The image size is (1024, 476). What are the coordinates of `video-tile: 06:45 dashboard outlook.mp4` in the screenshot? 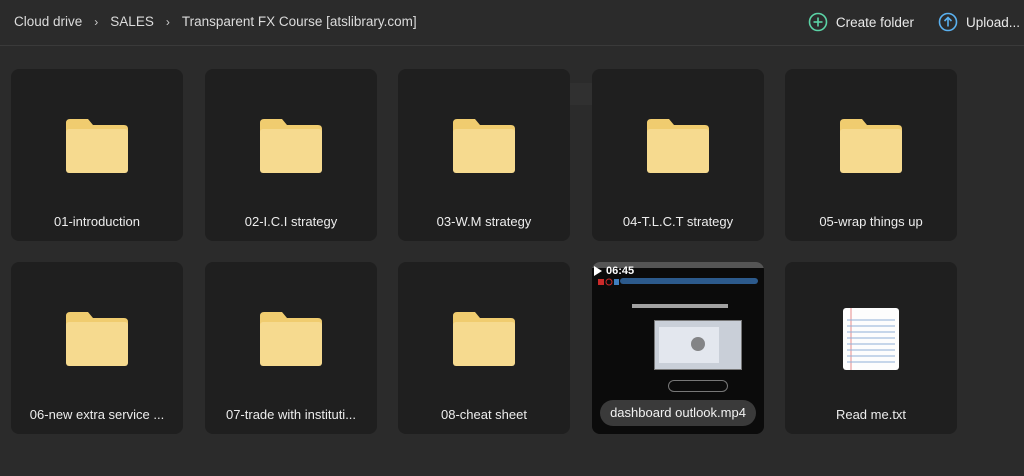 It's located at (678, 348).